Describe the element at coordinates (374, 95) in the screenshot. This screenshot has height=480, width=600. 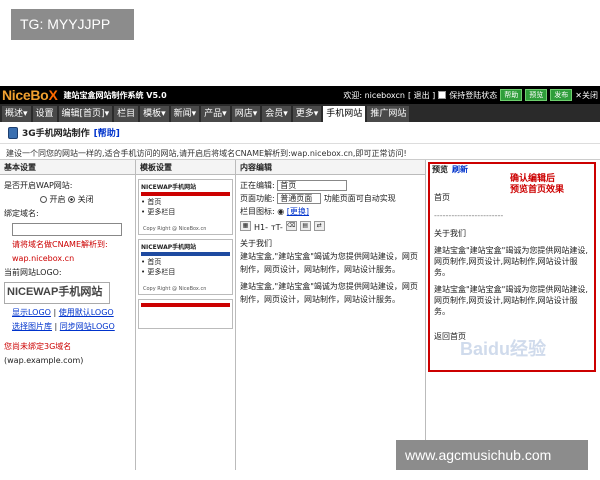
I see `welcome-text: 欢迎: niceboxcn` at that location.